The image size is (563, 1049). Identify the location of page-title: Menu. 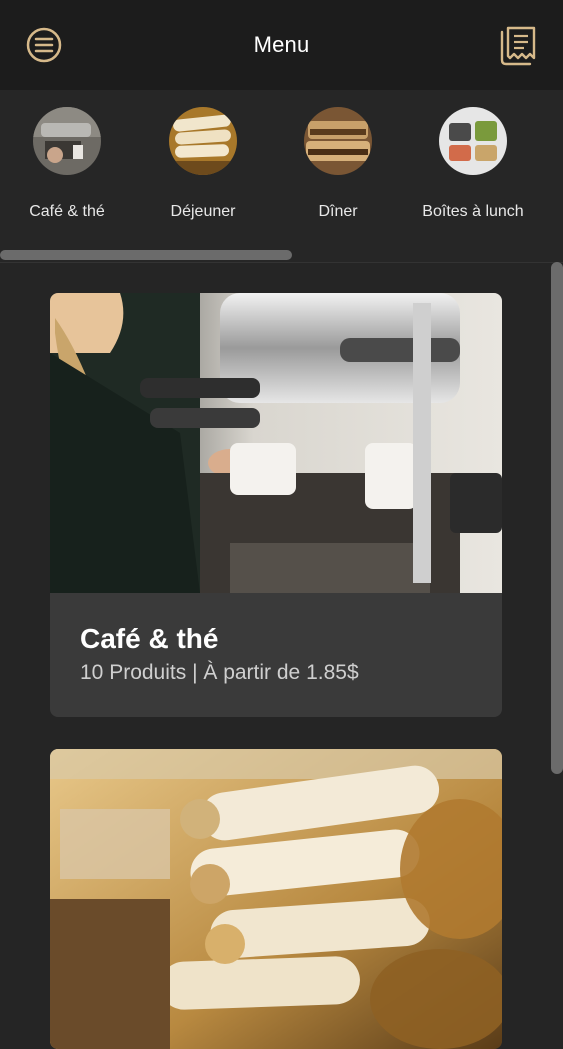
(281, 44).